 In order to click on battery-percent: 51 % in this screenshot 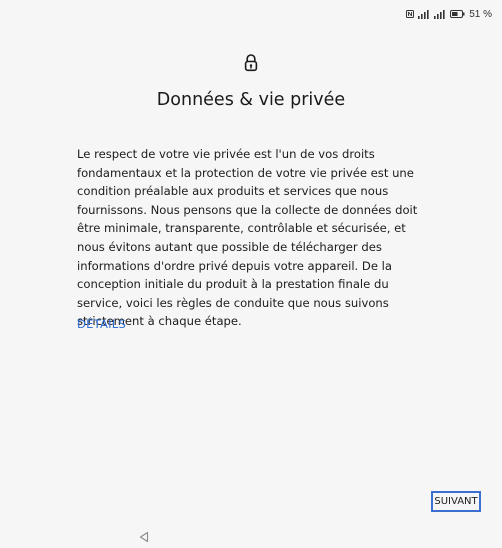, I will do `click(480, 14)`.